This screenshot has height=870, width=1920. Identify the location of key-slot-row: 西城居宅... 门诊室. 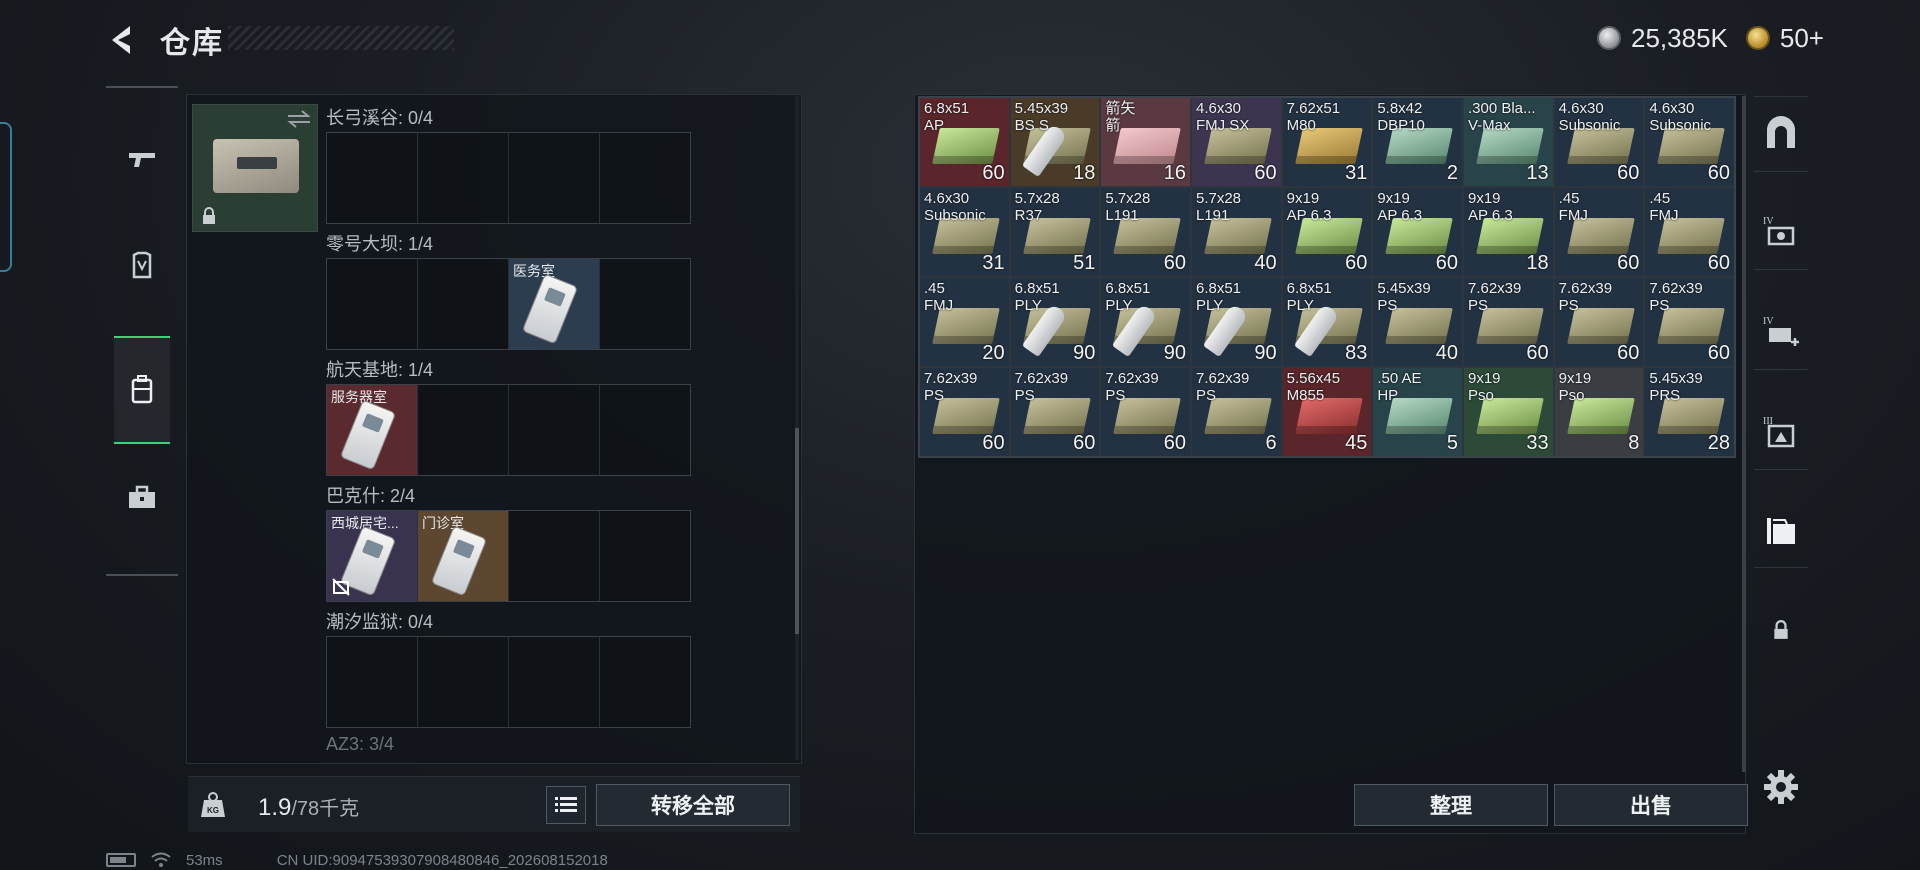
(508, 556).